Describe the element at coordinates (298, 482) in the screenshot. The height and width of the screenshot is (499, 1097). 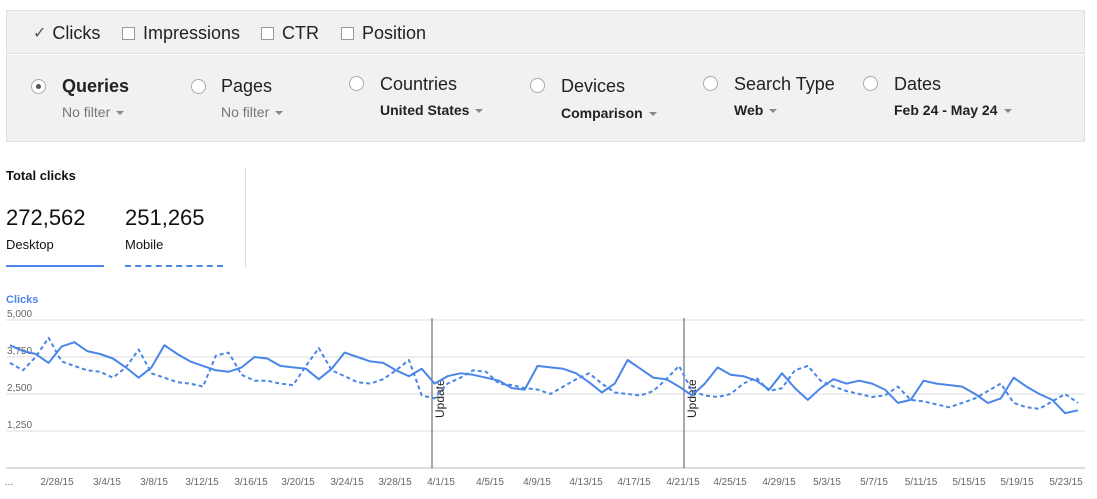
I see `x-tick-label: 3/20/15` at that location.